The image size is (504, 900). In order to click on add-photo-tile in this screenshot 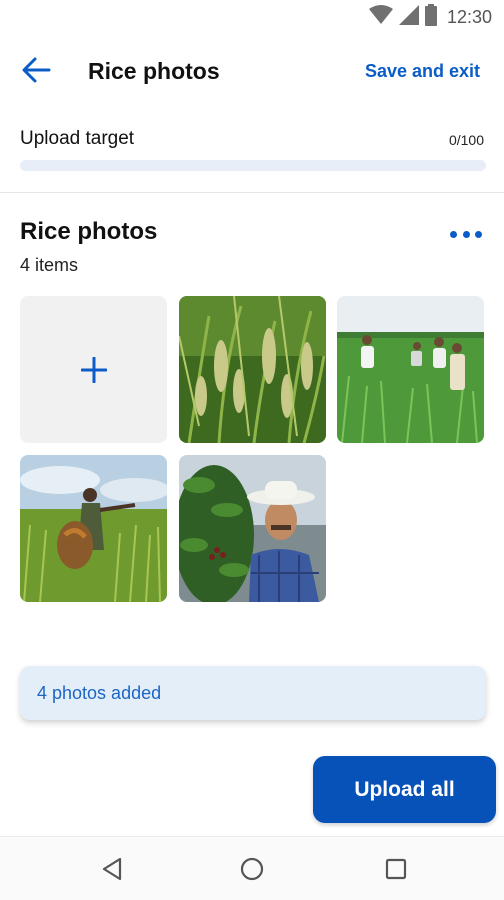, I will do `click(93, 369)`.